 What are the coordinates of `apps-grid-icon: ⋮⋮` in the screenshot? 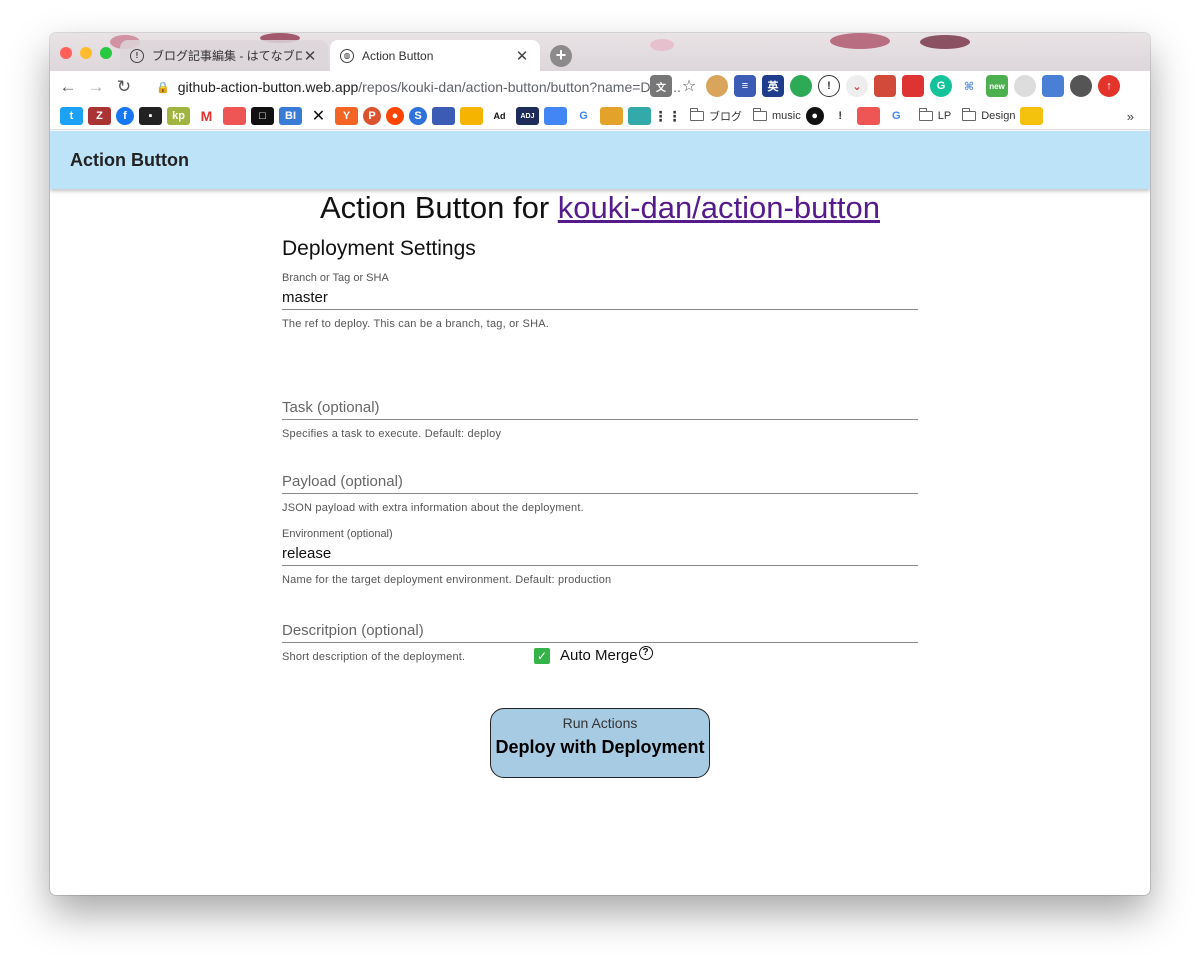 It's located at (668, 116).